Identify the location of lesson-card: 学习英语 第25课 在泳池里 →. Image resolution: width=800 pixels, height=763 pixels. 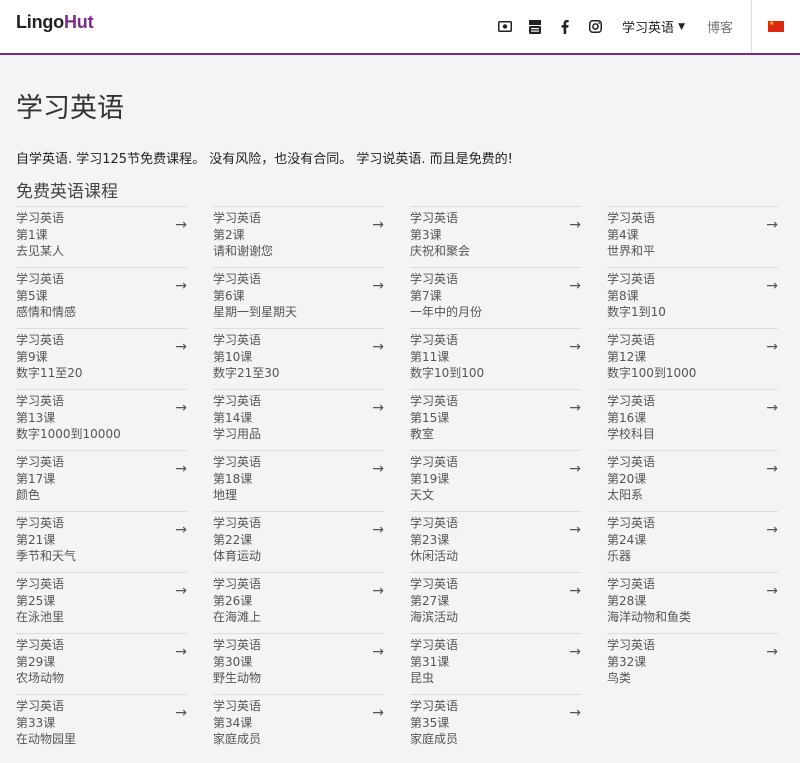
(101, 602).